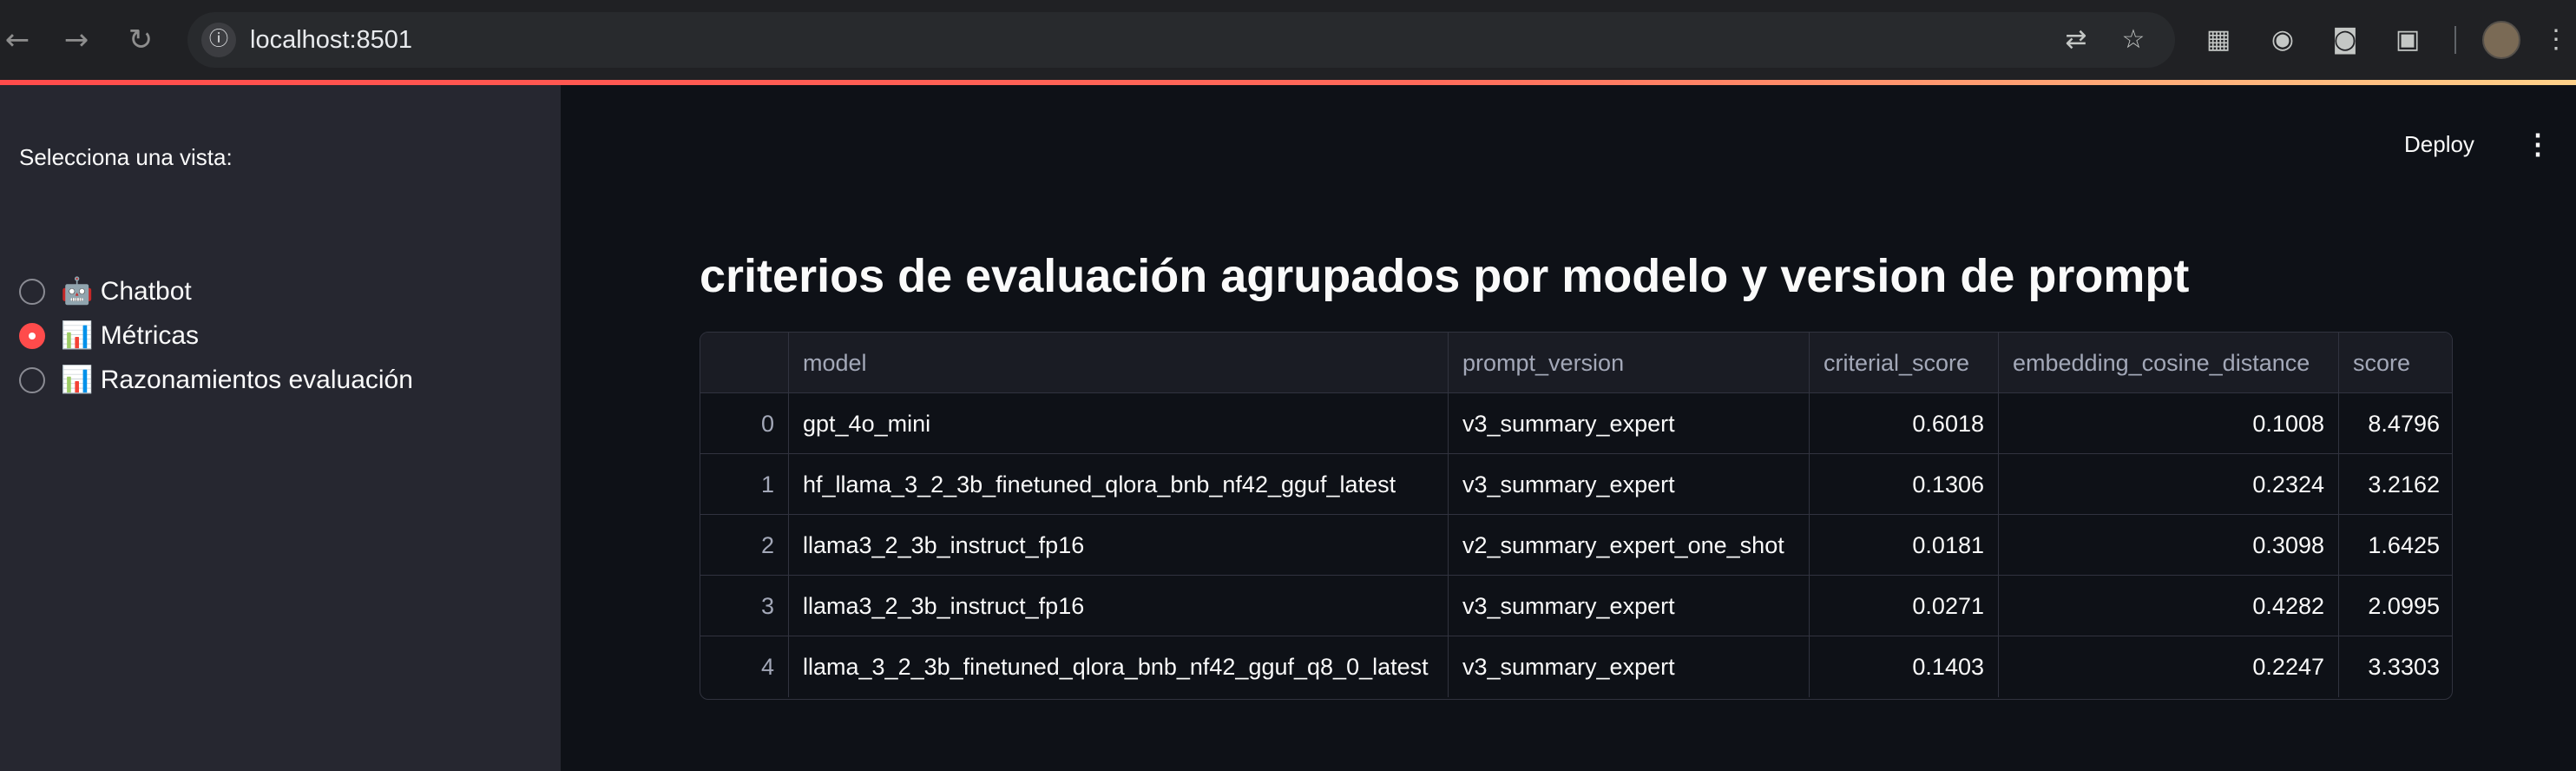  I want to click on view-selector-label: Selecciona una vista:, so click(126, 157).